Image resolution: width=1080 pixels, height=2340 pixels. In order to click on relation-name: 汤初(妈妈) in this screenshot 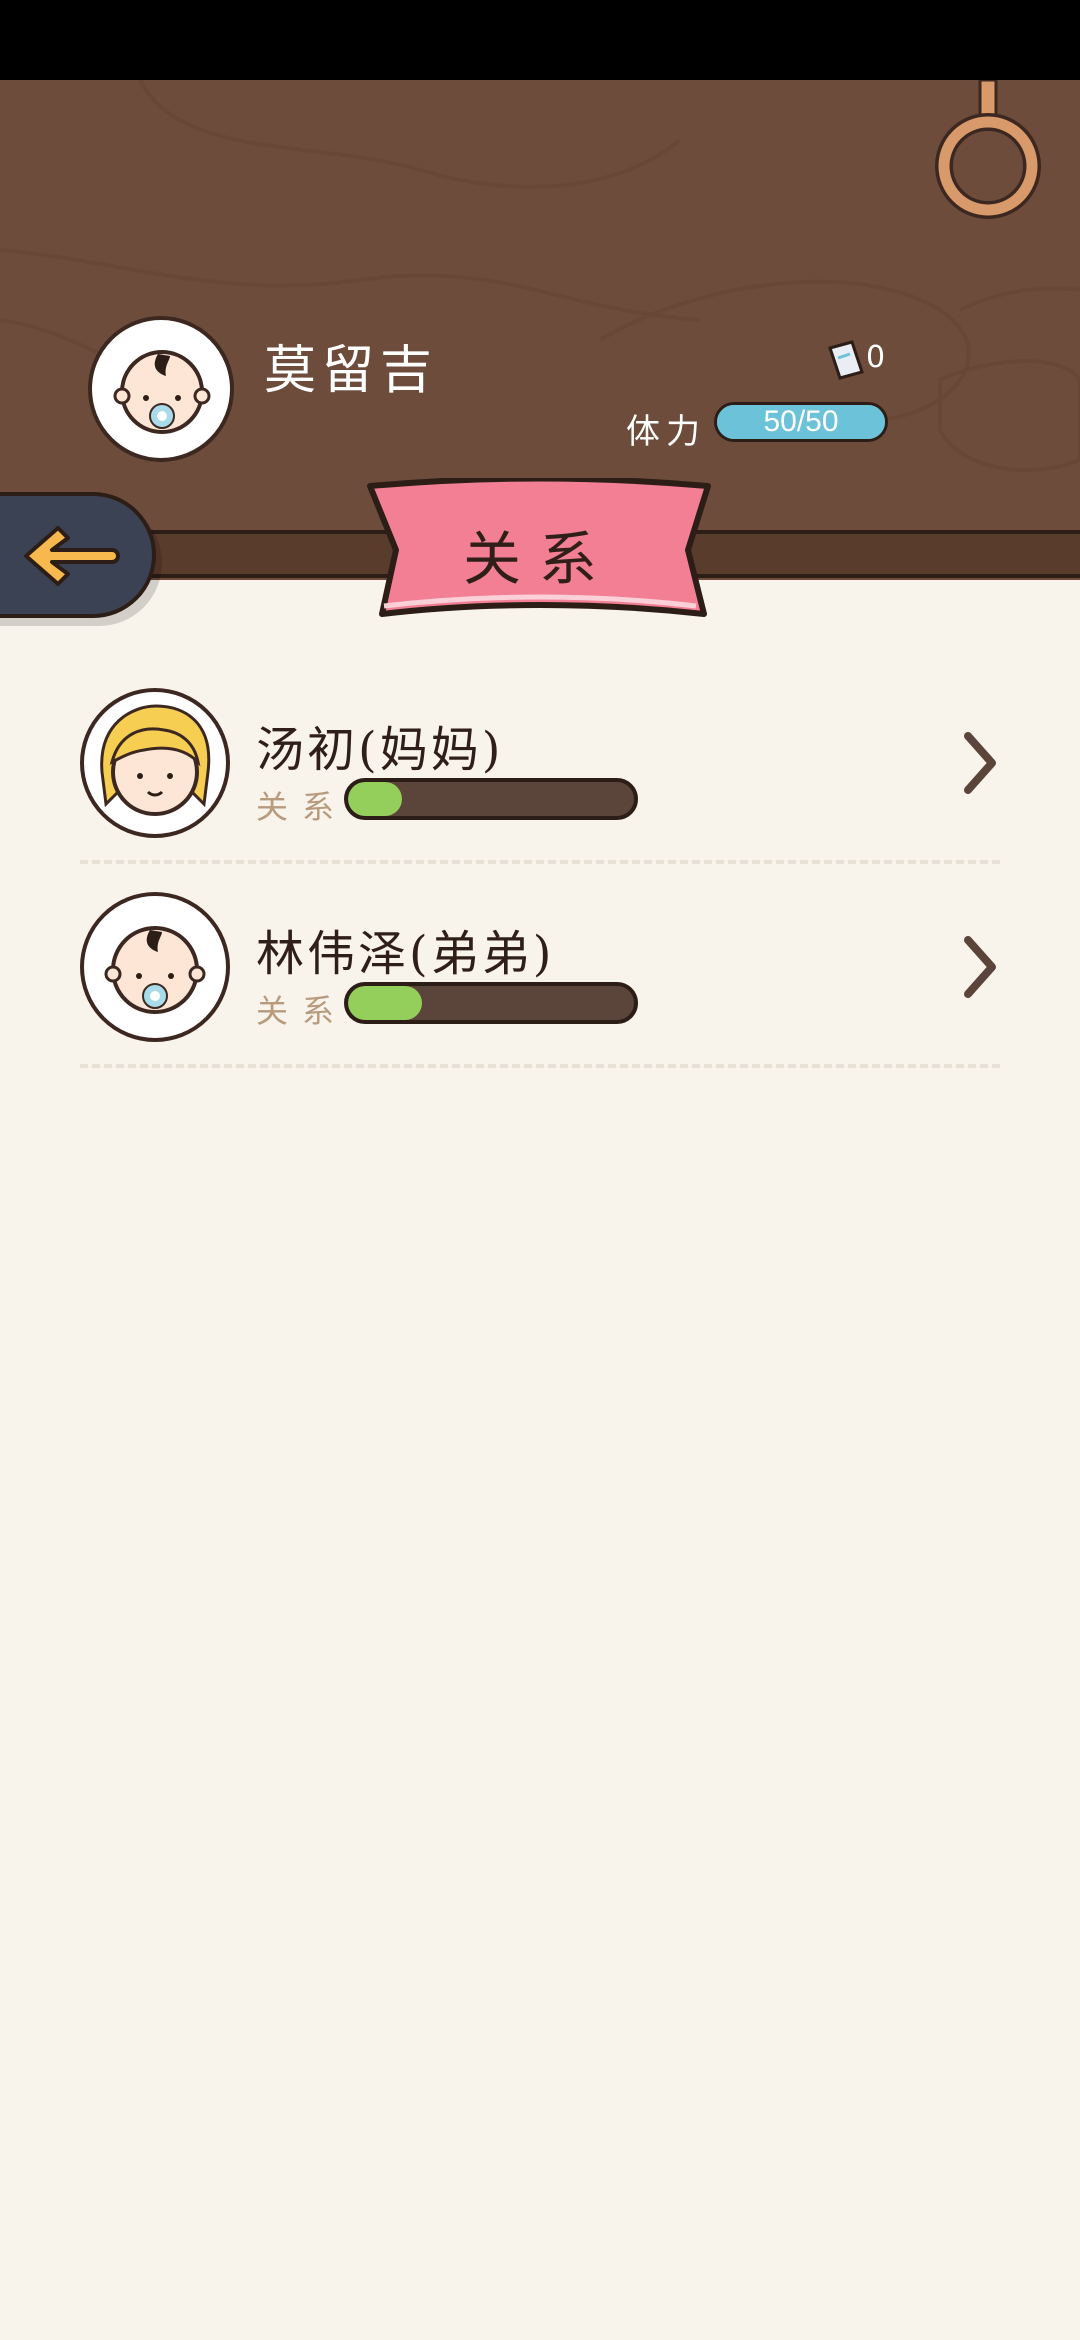, I will do `click(380, 750)`.